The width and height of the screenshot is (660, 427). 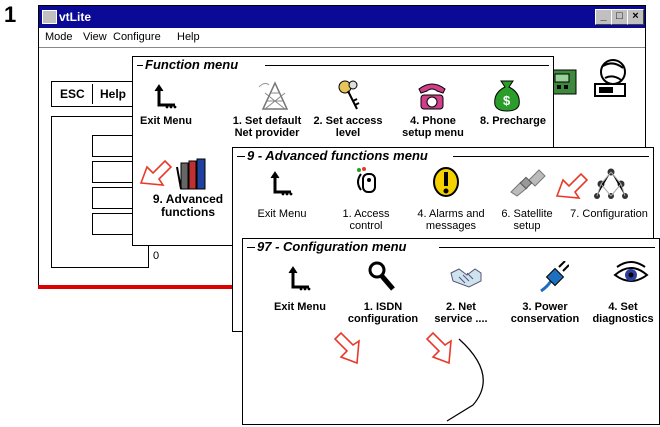 I want to click on menu-item-set-default-net-provider: 1. Set default Net provider, so click(x=267, y=127).